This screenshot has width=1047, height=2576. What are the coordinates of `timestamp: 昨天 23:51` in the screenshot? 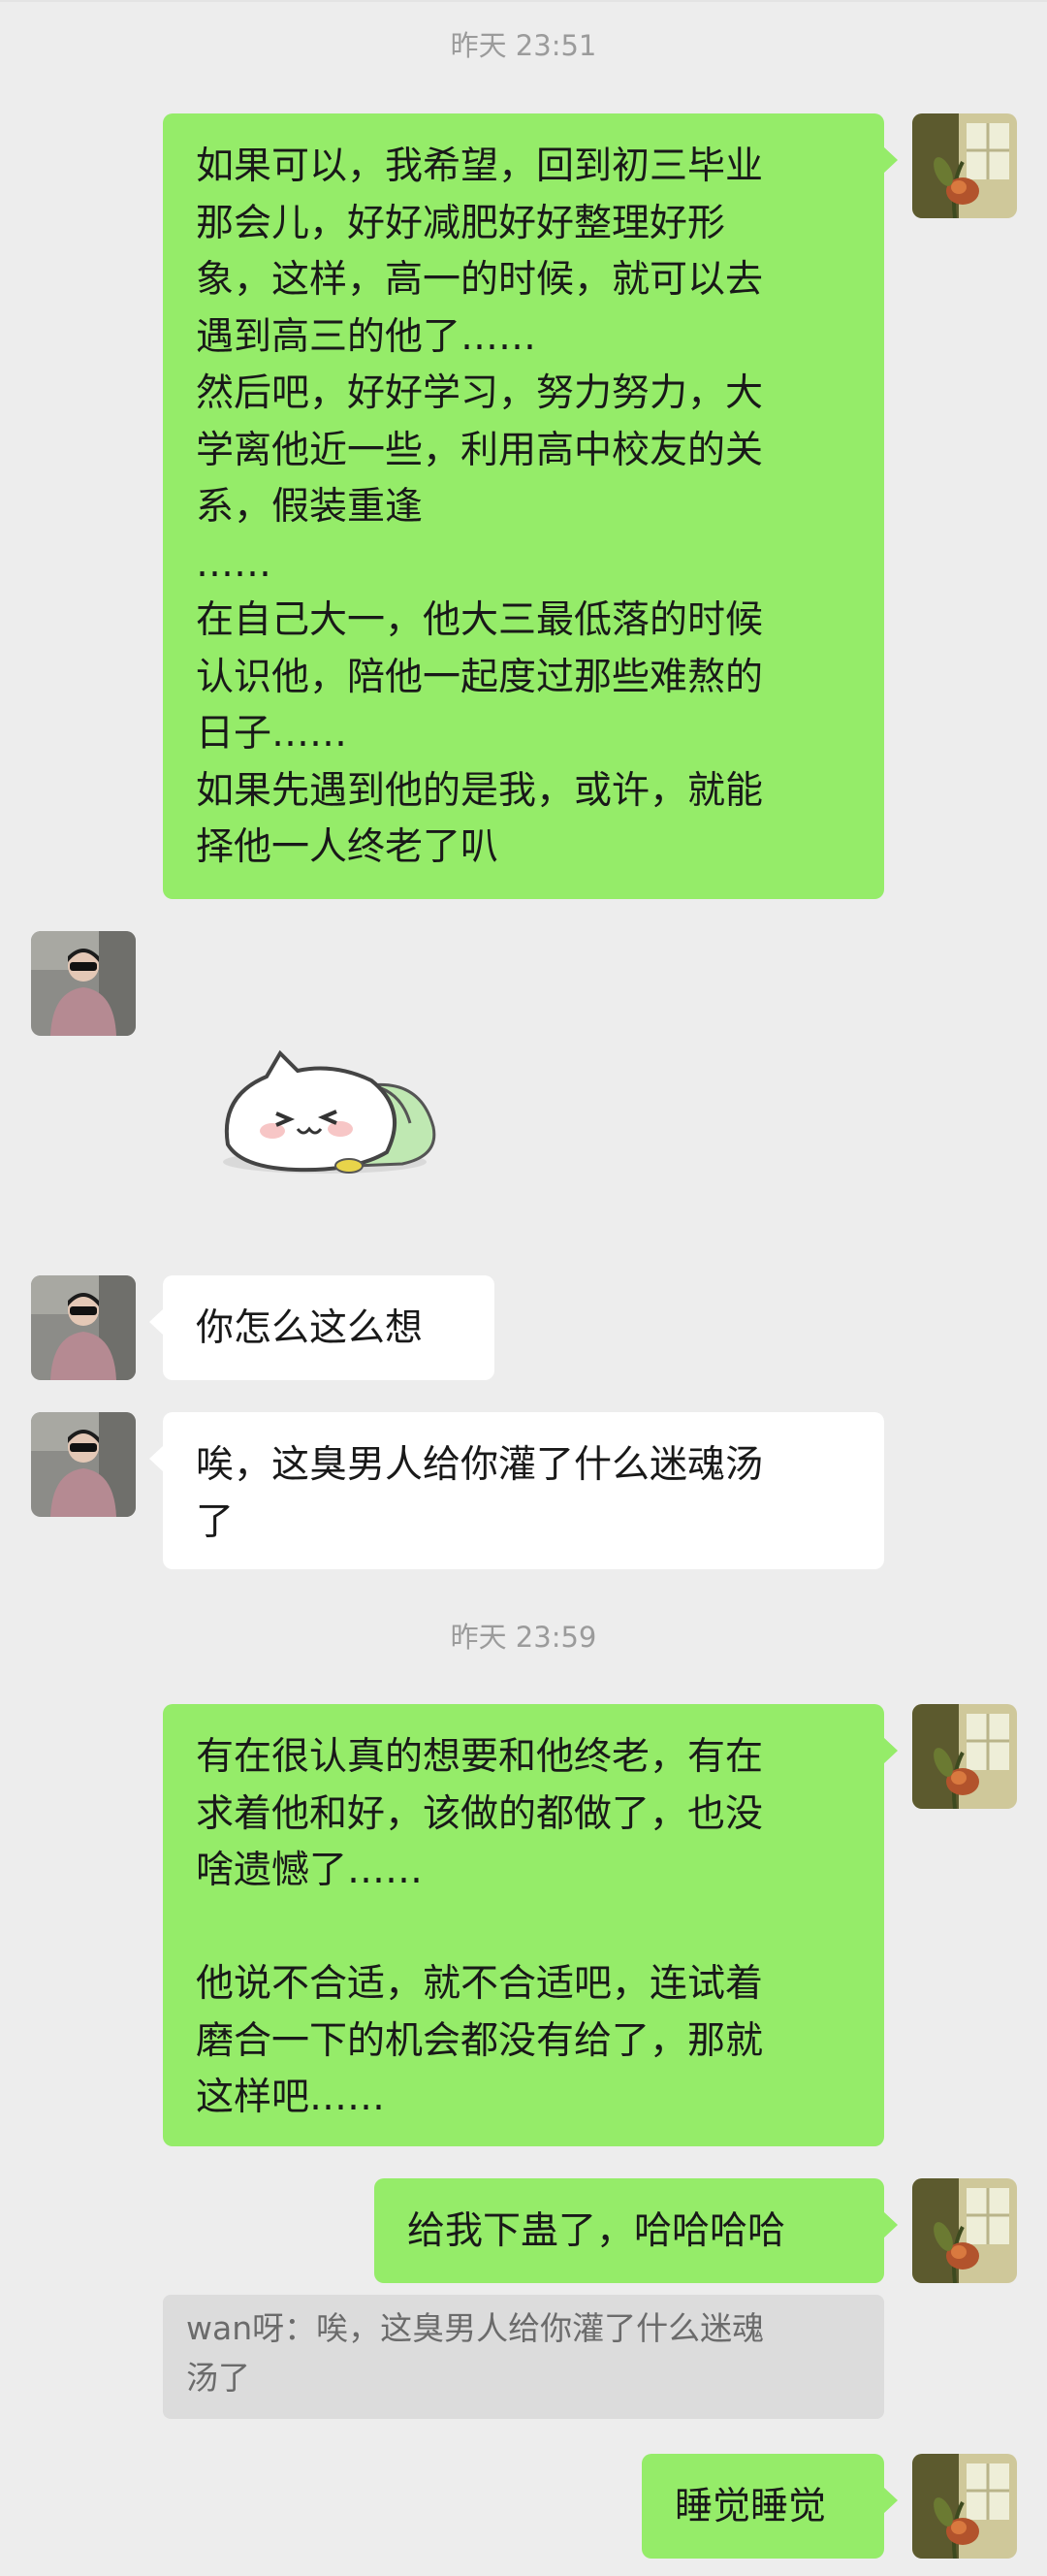 It's located at (523, 45).